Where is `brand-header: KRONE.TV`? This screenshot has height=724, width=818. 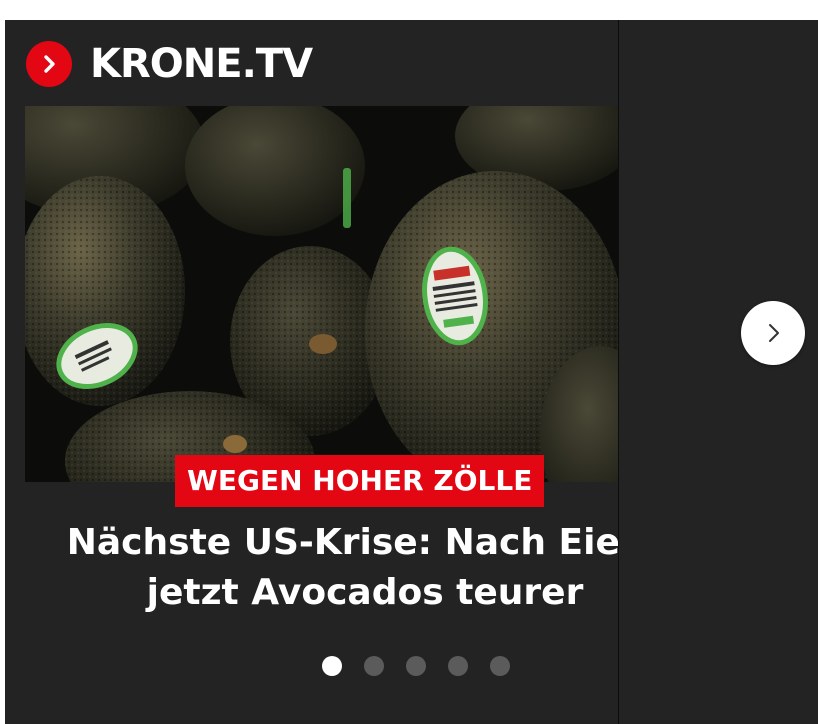 brand-header: KRONE.TV is located at coordinates (169, 64).